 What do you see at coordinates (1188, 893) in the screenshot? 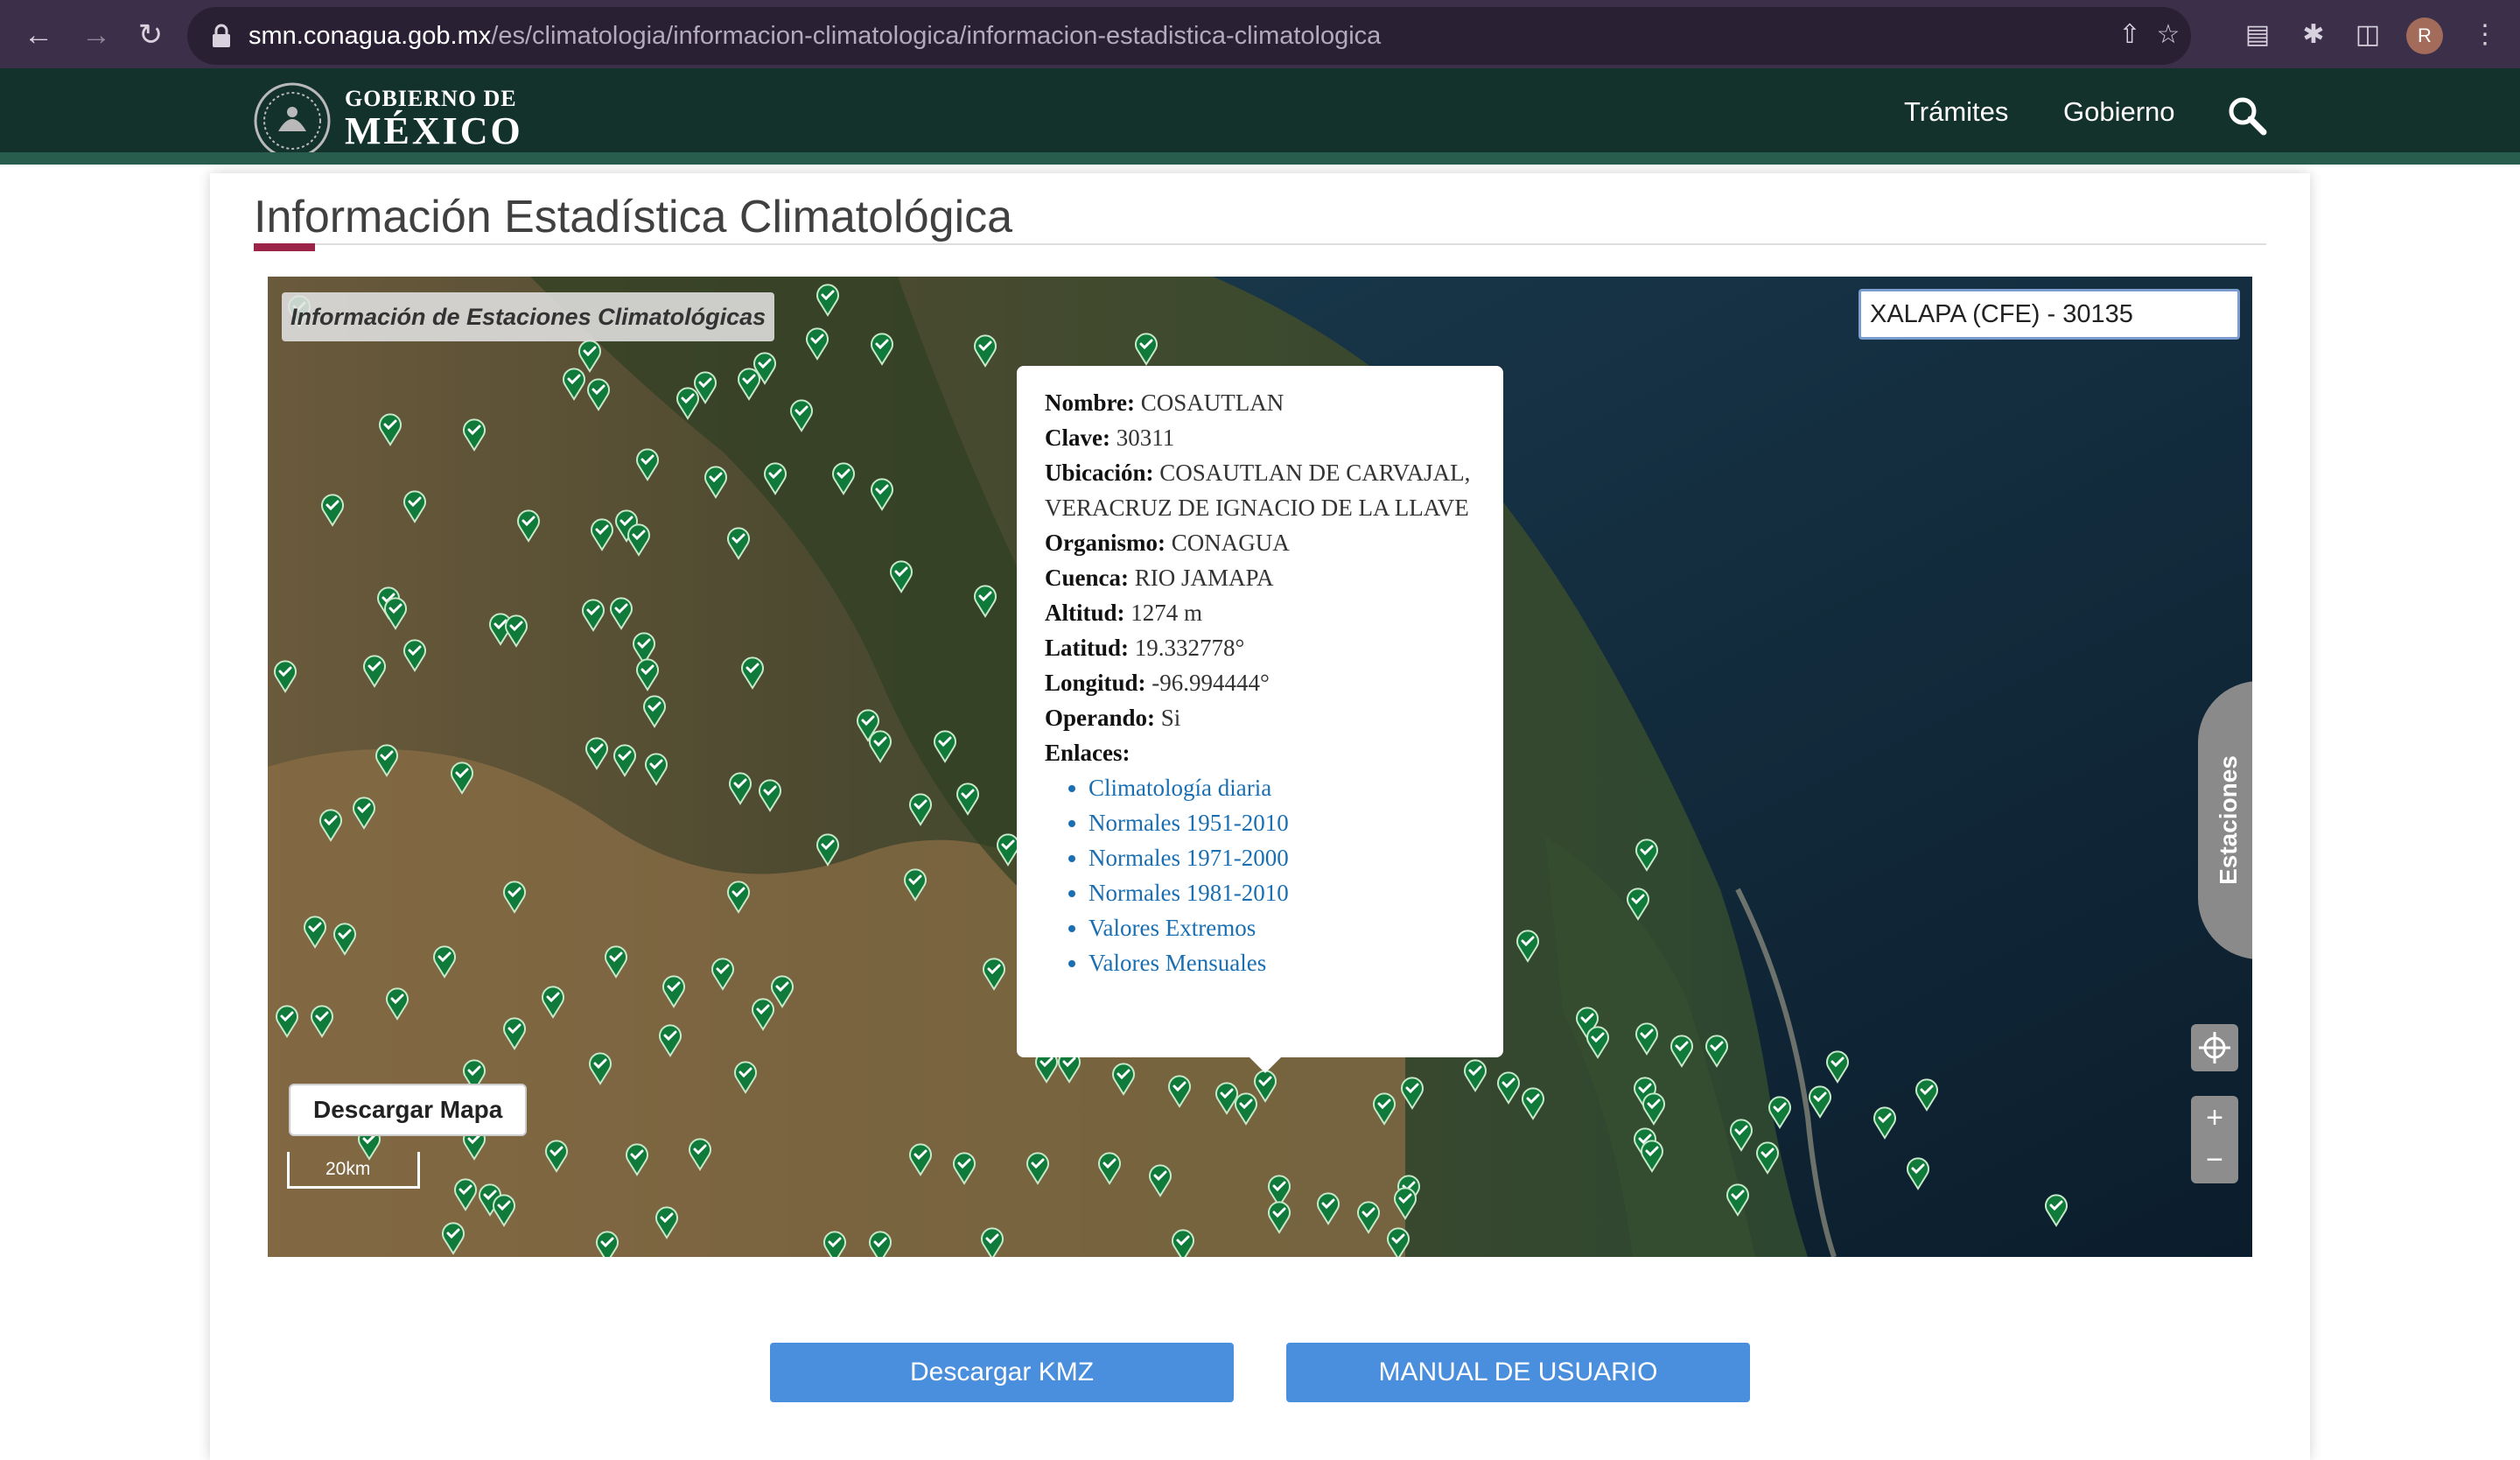
I see `popup-link-text: Normales 1981-2010` at bounding box center [1188, 893].